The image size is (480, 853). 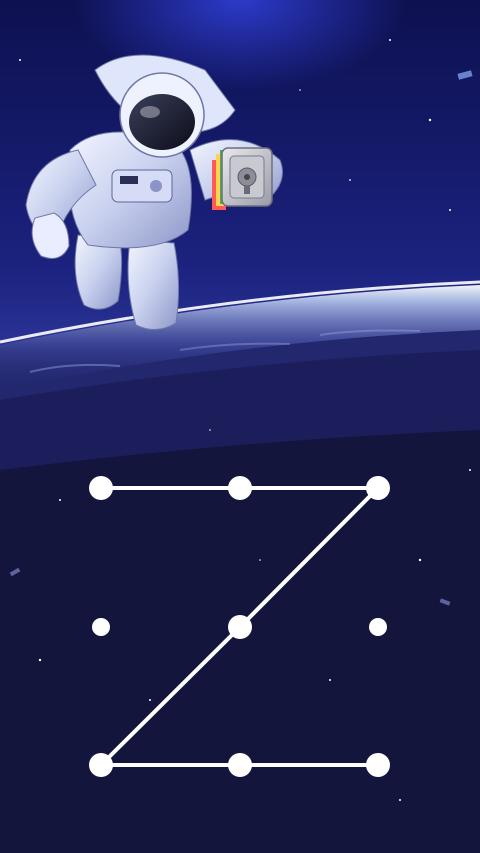 What do you see at coordinates (240, 627) in the screenshot?
I see `pattern-dot-r2c2` at bounding box center [240, 627].